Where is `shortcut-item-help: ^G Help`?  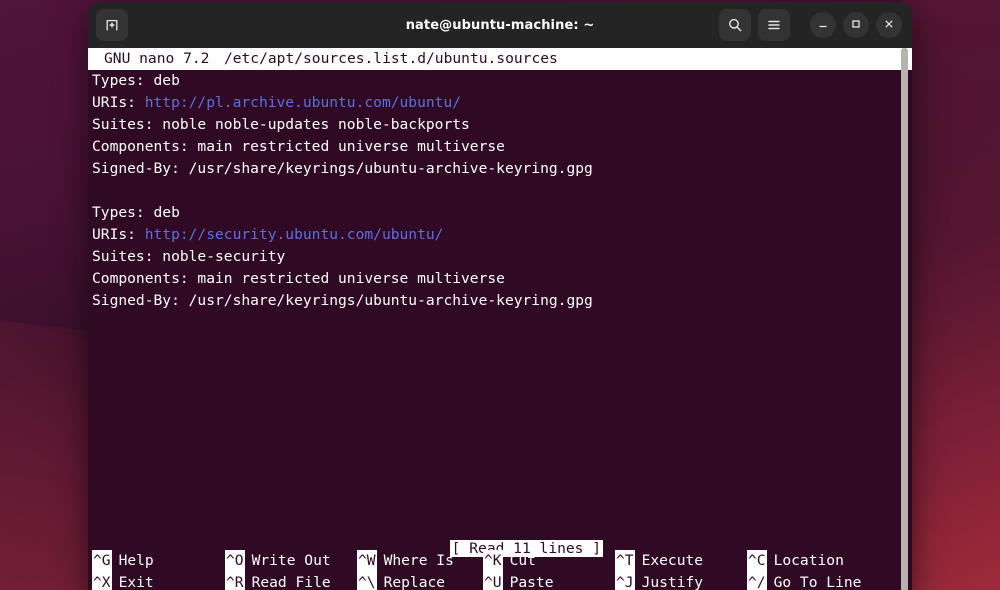
shortcut-item-help: ^G Help is located at coordinates (158, 561).